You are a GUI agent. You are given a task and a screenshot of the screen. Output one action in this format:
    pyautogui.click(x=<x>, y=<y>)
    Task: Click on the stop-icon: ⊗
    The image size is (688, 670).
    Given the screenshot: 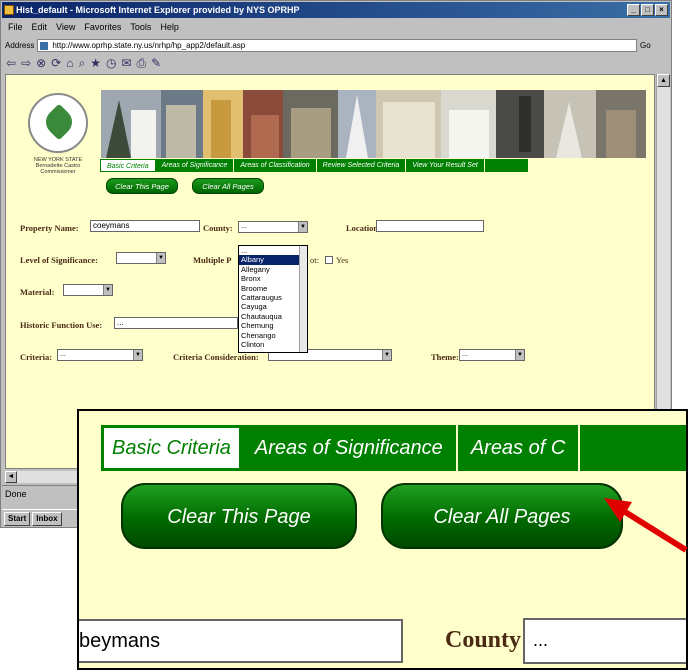 What is the action you would take?
    pyautogui.click(x=41, y=63)
    